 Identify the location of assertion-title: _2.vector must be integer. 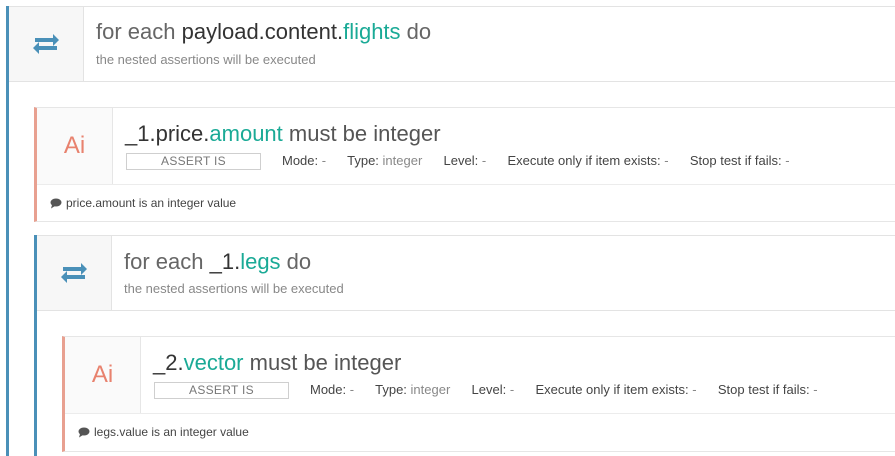
(277, 363).